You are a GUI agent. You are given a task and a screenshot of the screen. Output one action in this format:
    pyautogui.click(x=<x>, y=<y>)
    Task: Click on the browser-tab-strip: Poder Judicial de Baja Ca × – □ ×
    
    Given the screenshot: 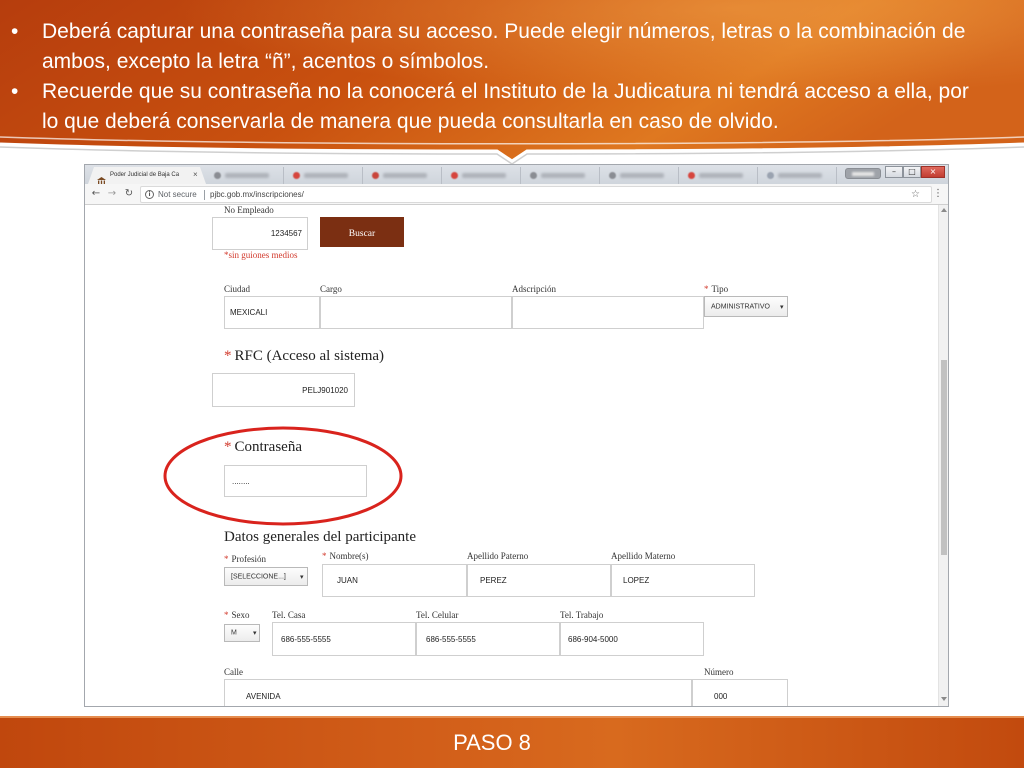 What is the action you would take?
    pyautogui.click(x=516, y=174)
    